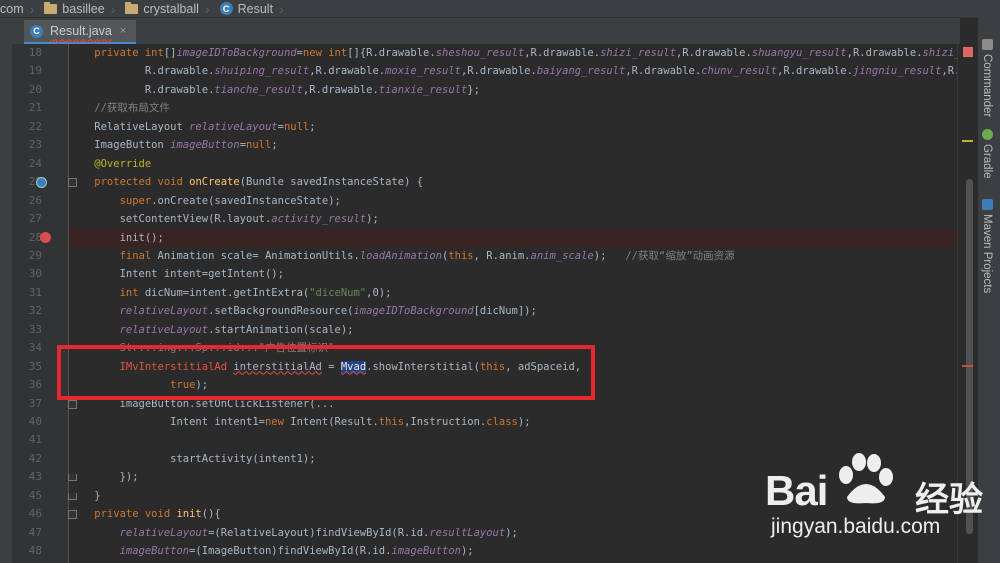 This screenshot has width=1000, height=563. What do you see at coordinates (467, 532) in the screenshot?
I see `code-token: resultLayout` at bounding box center [467, 532].